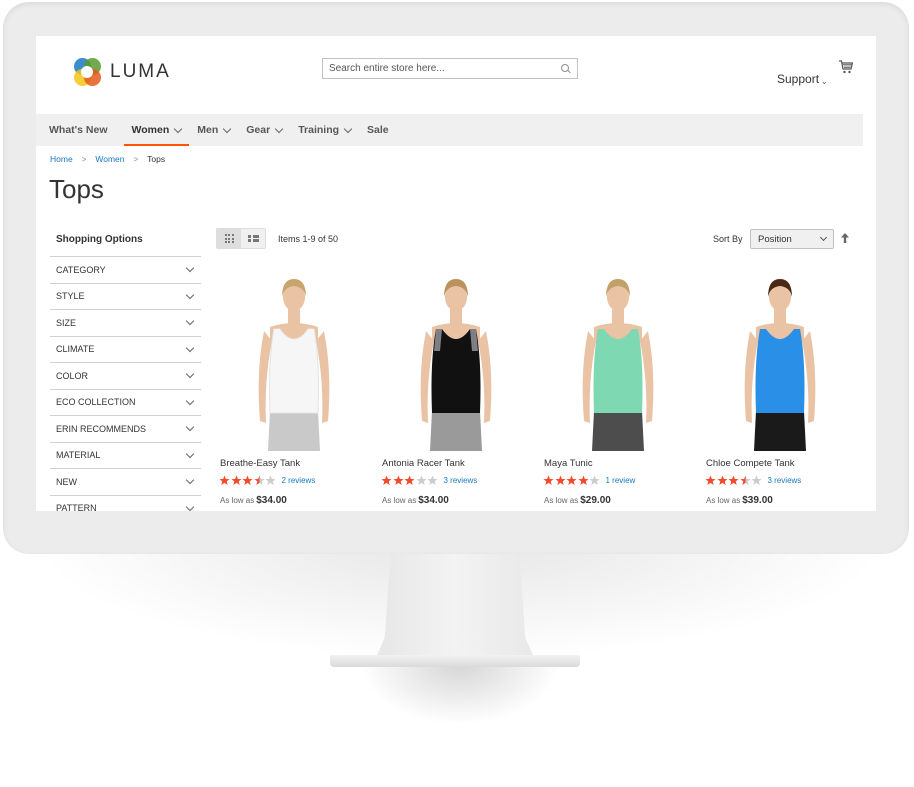 This screenshot has width=914, height=787. I want to click on grid-view-button, so click(229, 238).